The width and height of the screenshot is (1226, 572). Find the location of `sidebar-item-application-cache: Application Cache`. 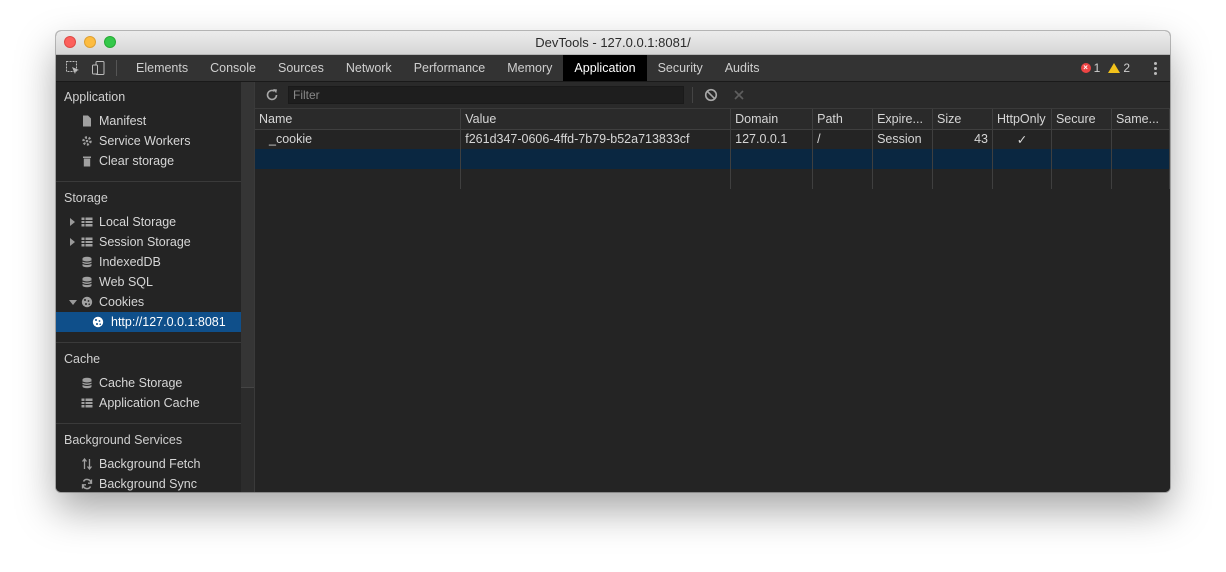

sidebar-item-application-cache: Application Cache is located at coordinates (148, 403).